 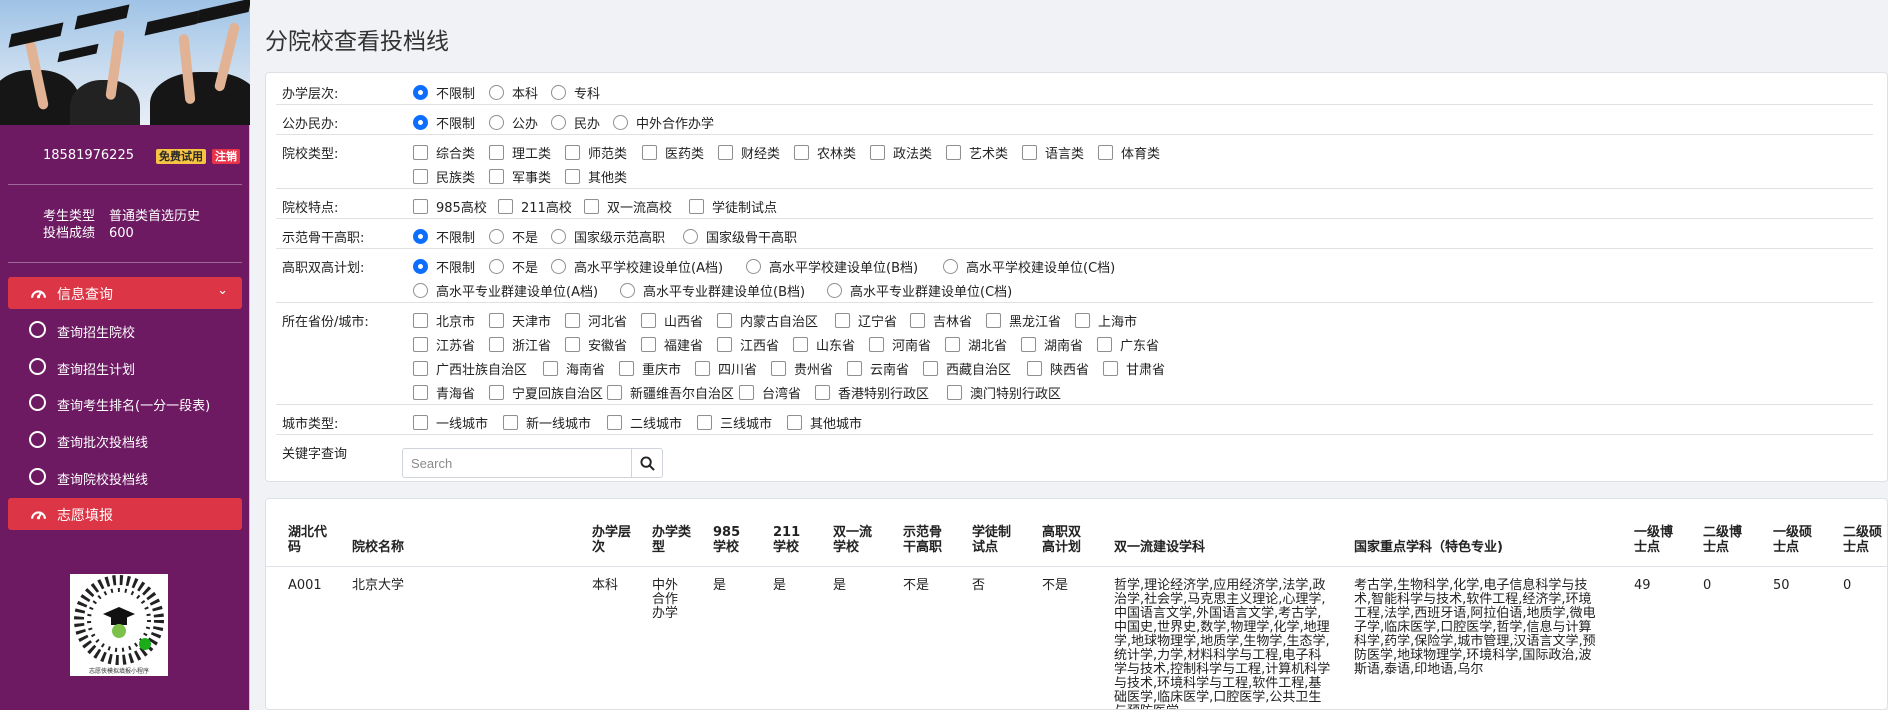 What do you see at coordinates (308, 540) in the screenshot?
I see `table-header: 湖北代码` at bounding box center [308, 540].